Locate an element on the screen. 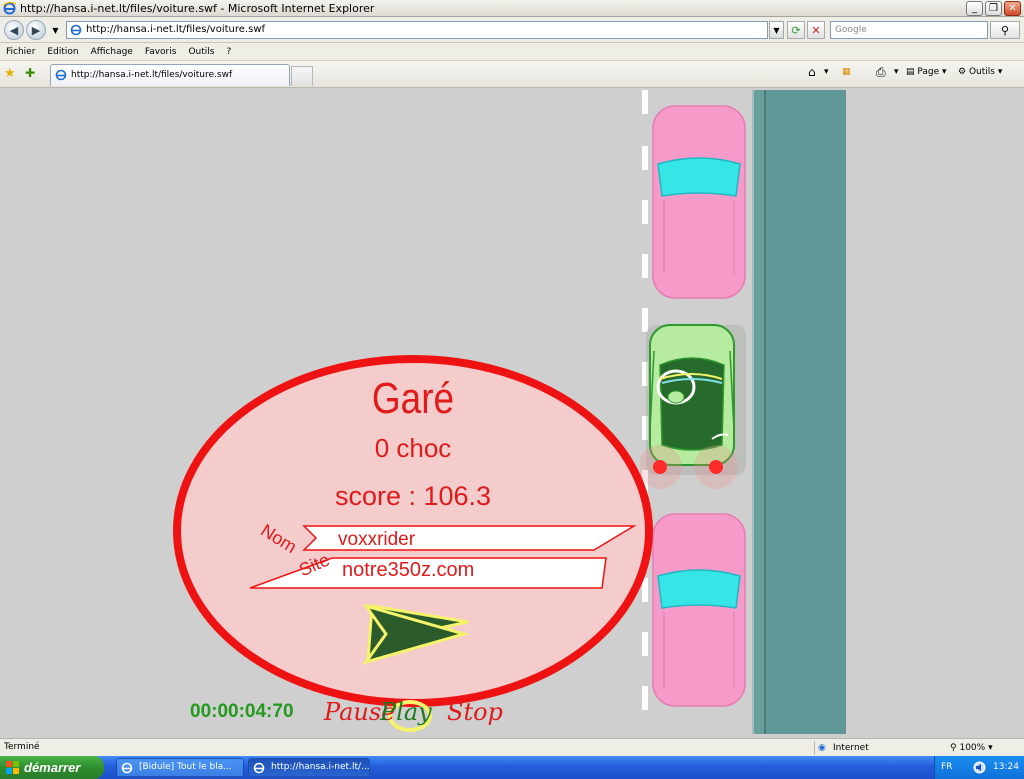 This screenshot has height=779, width=1024. page-menu-button: ▤ Page ▾ is located at coordinates (926, 72).